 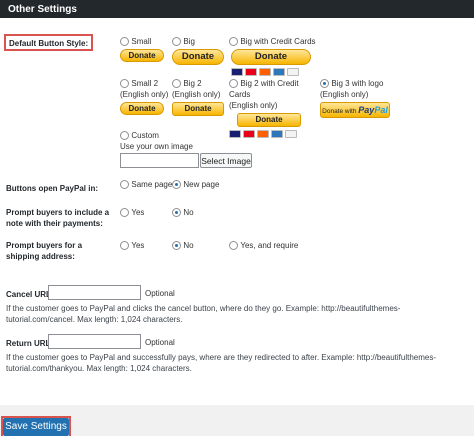 I want to click on donate-button-small2: Donate, so click(x=142, y=108).